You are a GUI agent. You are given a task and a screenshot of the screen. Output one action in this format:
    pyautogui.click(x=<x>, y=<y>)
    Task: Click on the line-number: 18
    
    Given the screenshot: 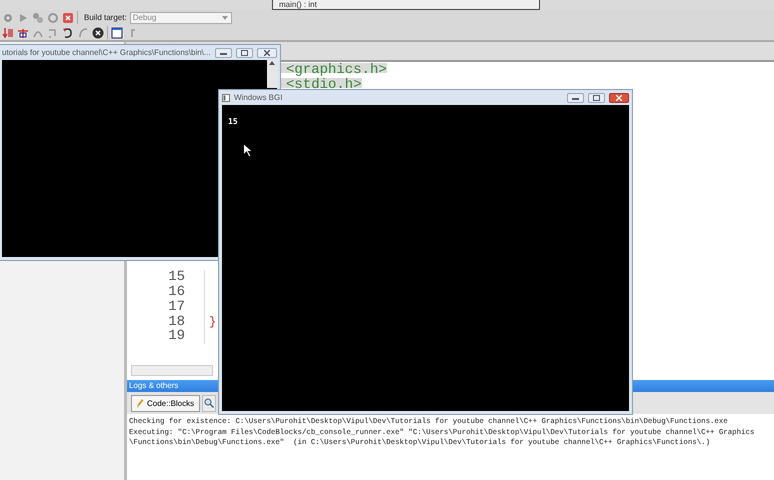 What is the action you would take?
    pyautogui.click(x=176, y=322)
    